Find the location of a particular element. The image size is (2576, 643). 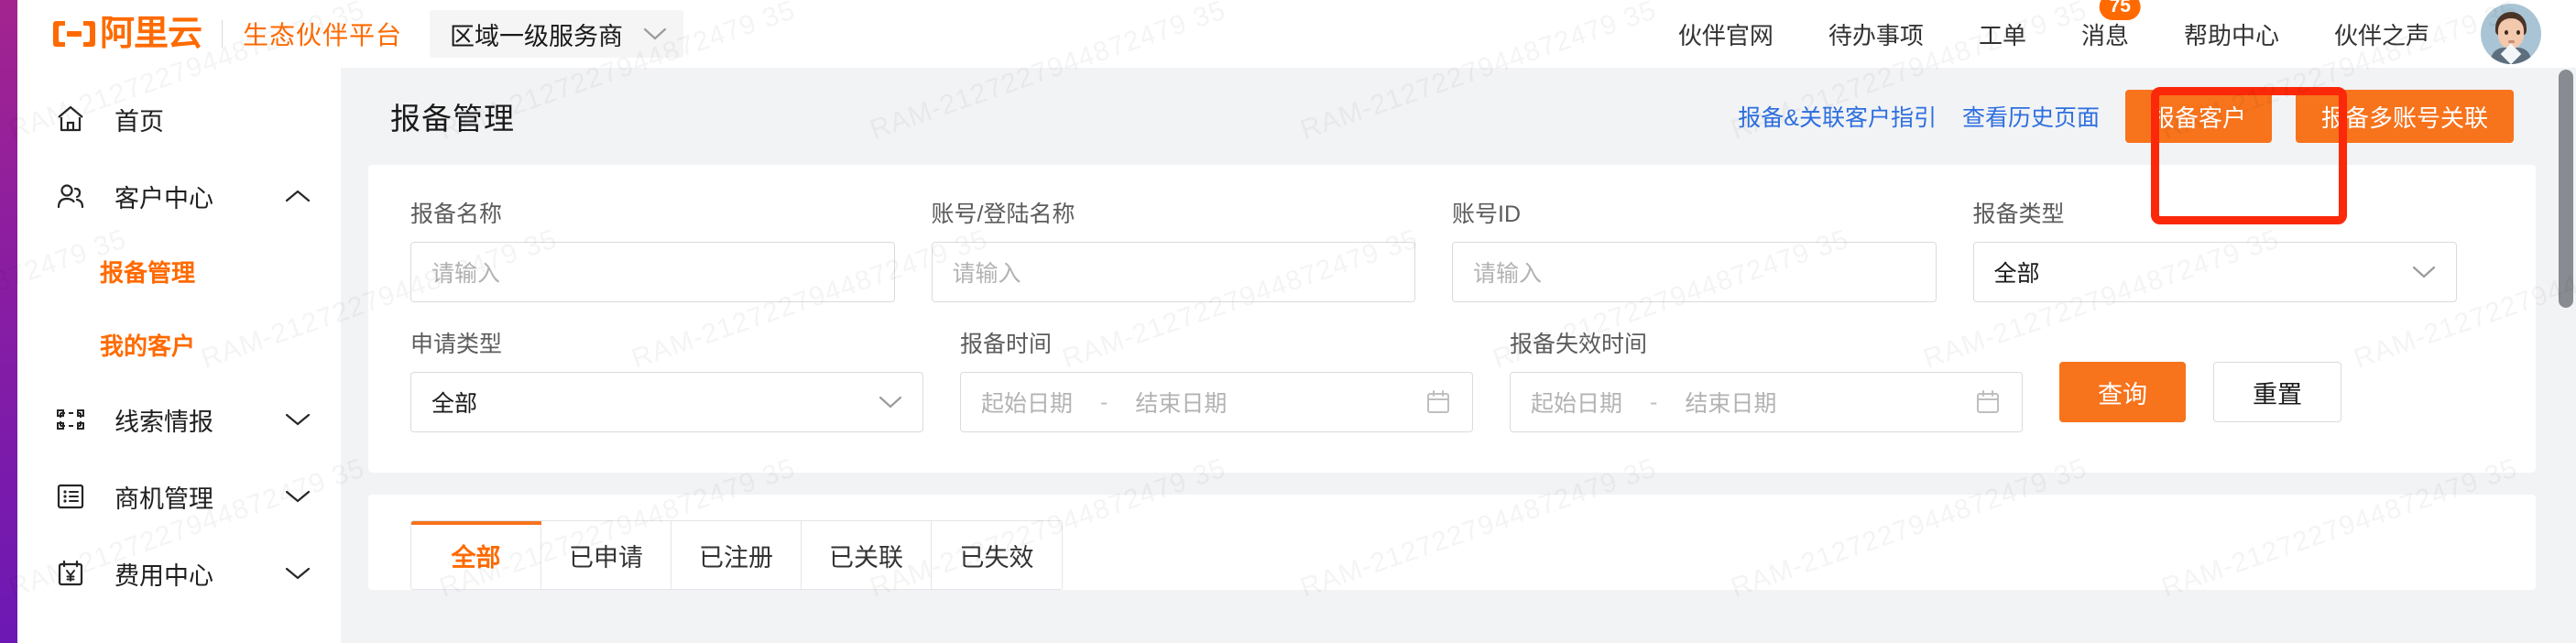

avatar-mouth is located at coordinates (2512, 41).